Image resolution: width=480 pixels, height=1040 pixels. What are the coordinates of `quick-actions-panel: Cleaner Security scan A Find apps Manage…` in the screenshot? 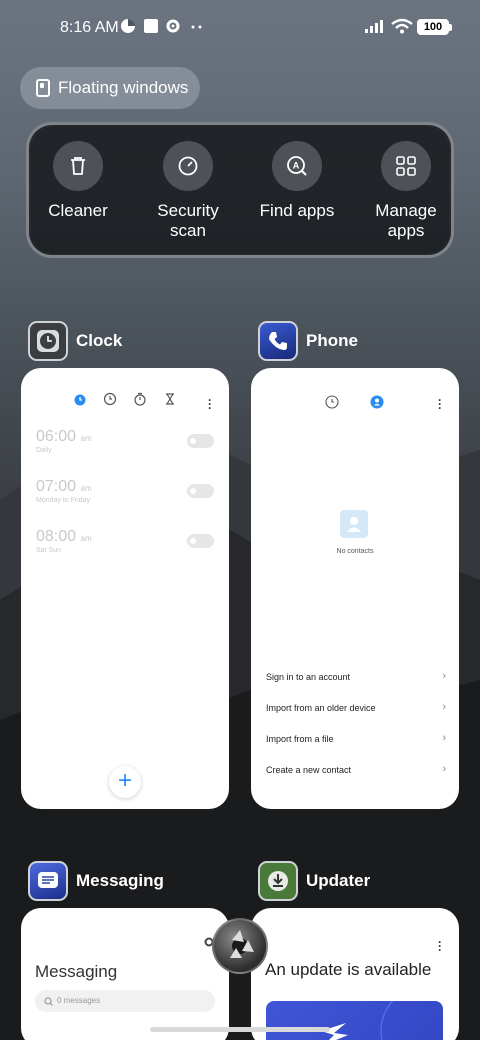 It's located at (240, 190).